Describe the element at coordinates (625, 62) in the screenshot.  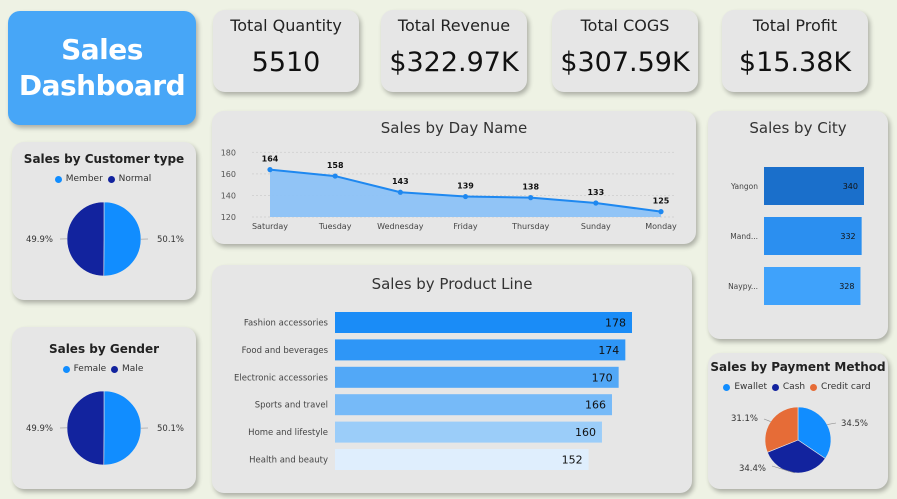
I see `kpi-value: $307.59K` at that location.